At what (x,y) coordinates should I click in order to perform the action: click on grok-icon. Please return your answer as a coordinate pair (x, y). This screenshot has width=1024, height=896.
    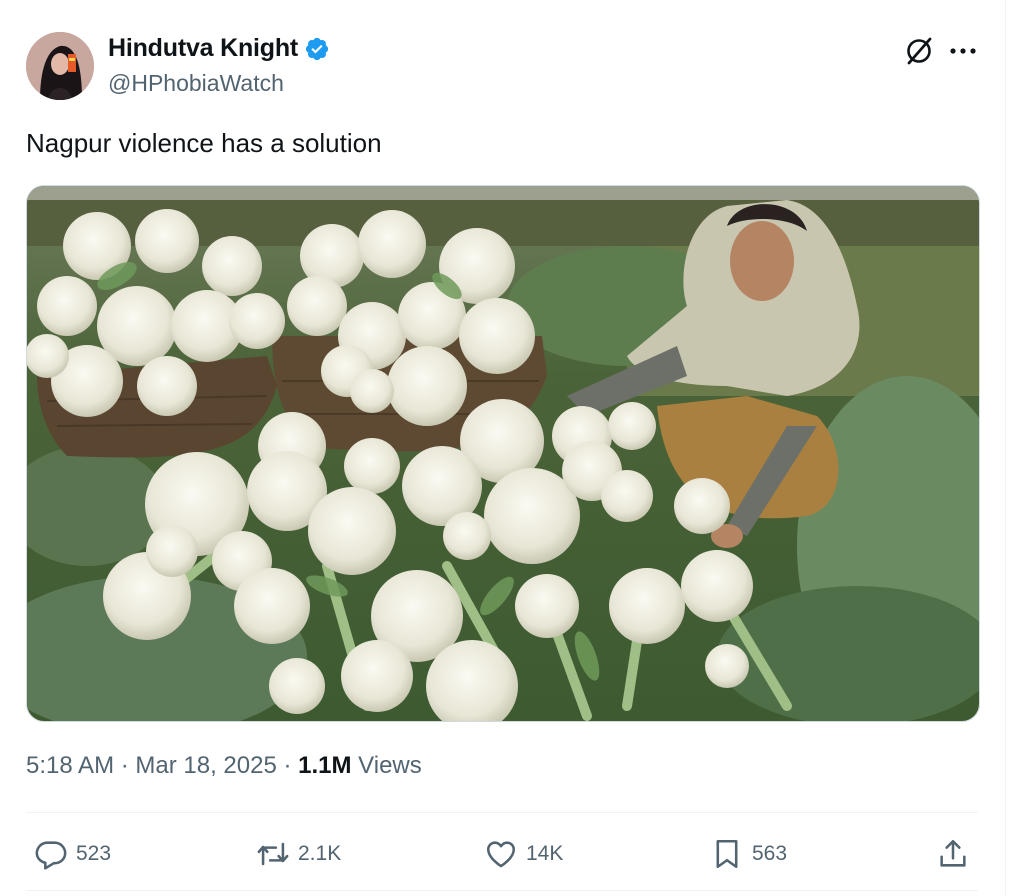
    Looking at the image, I should click on (919, 51).